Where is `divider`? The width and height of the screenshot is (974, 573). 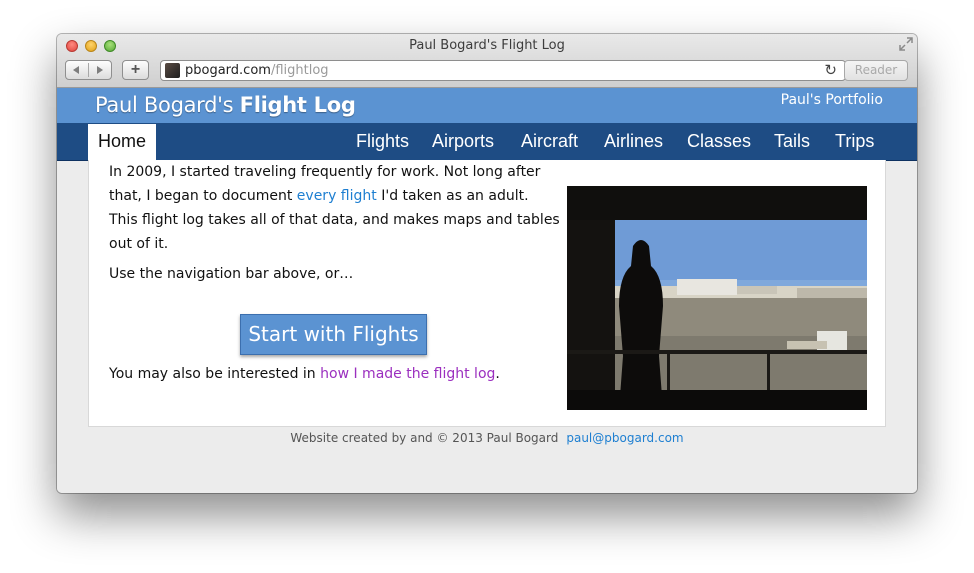
divider is located at coordinates (88, 70).